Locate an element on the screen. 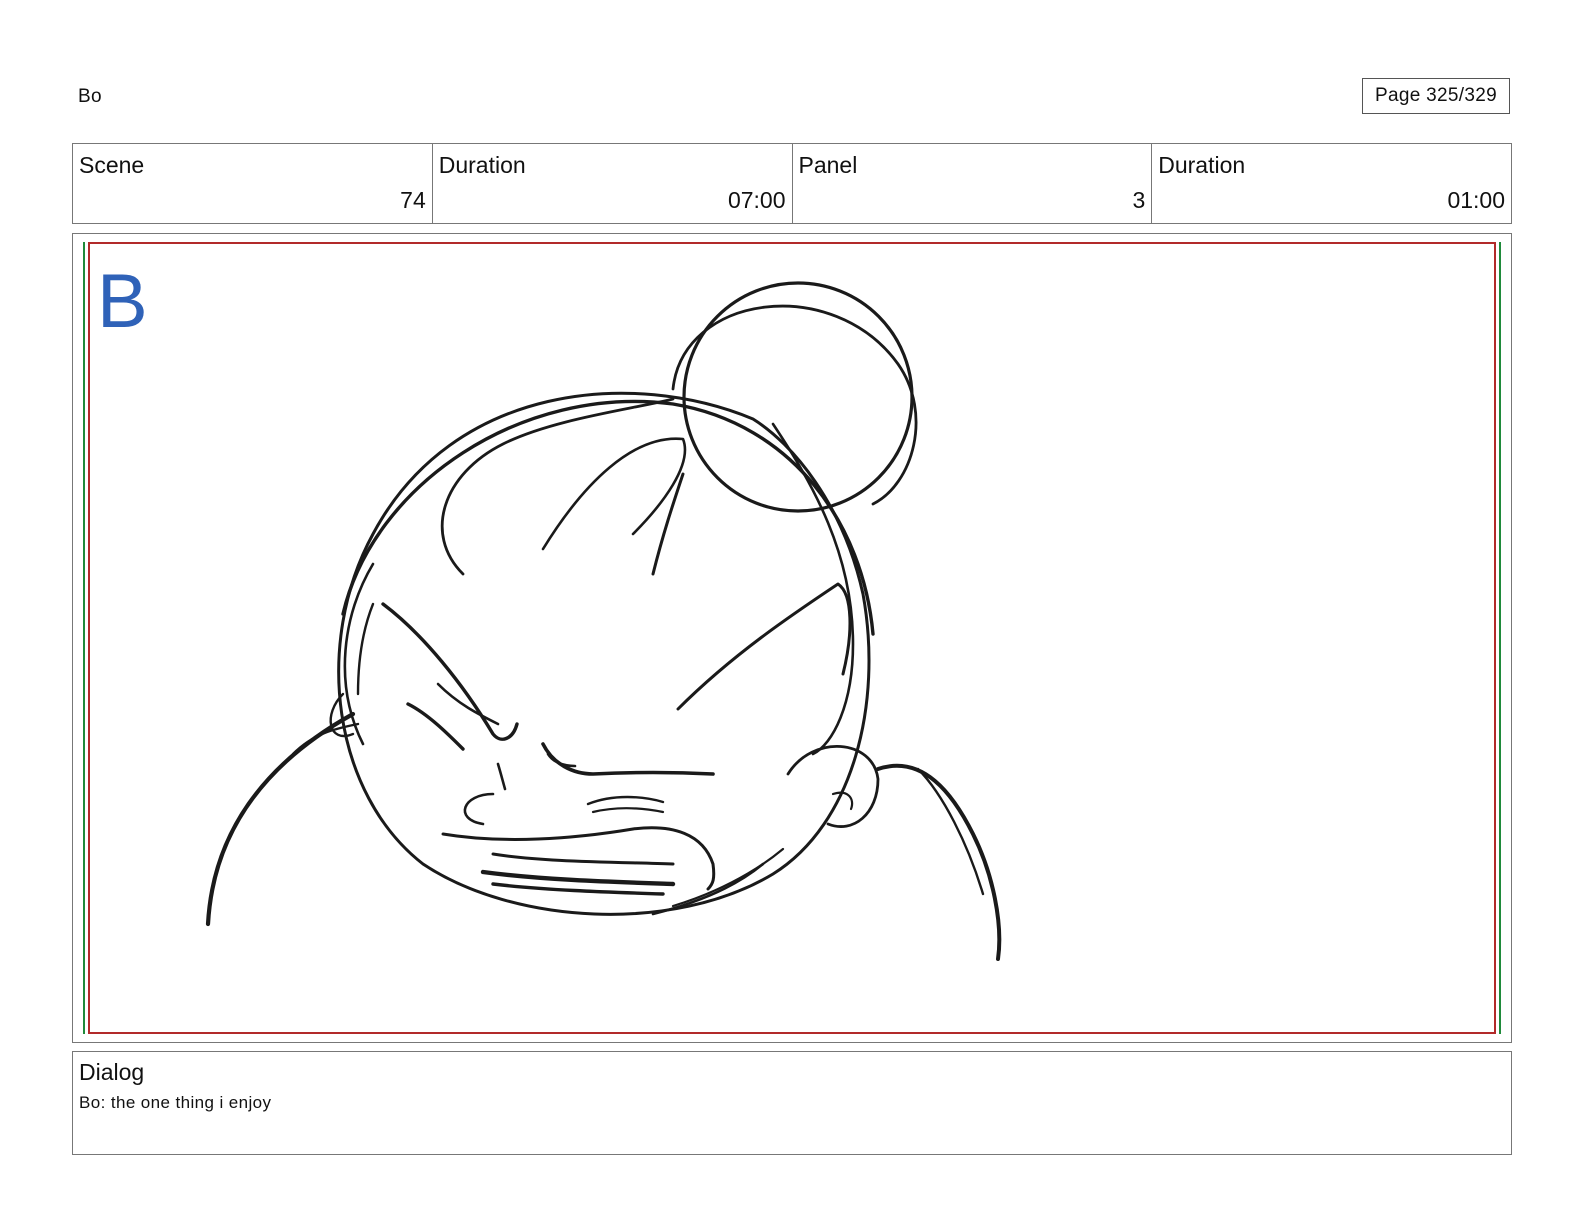 This screenshot has height=1224, width=1584. panel-cell: Panel 3 is located at coordinates (973, 183).